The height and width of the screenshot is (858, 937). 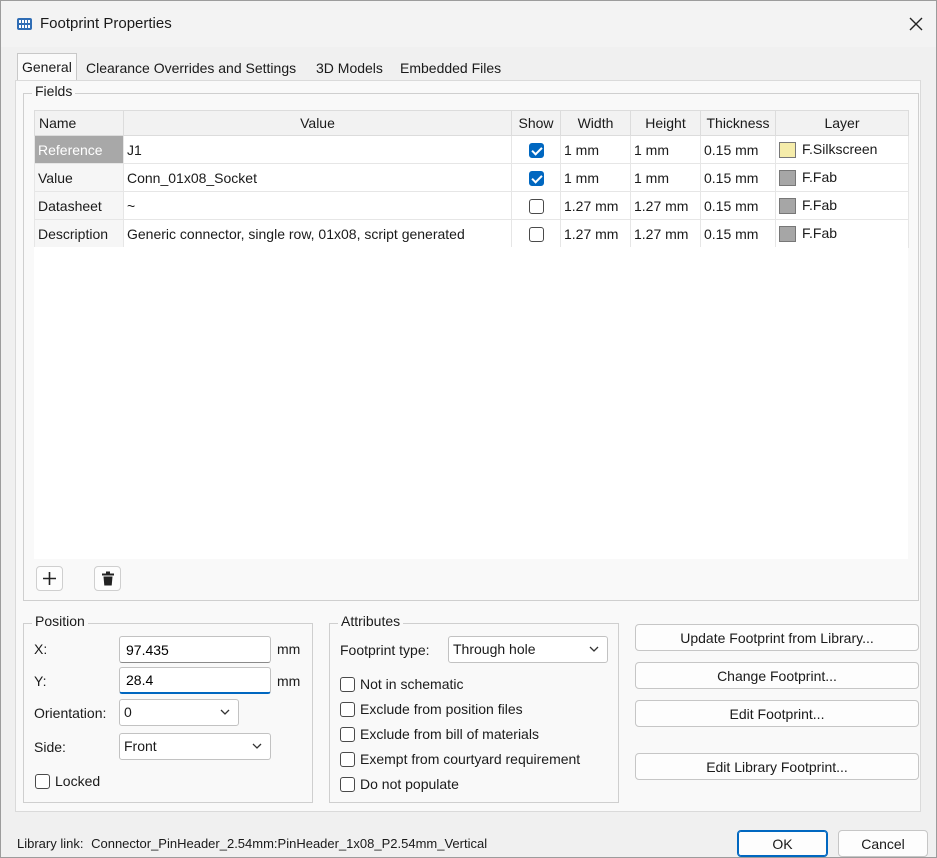 I want to click on row-name-cell: Datasheet, so click(x=79, y=205).